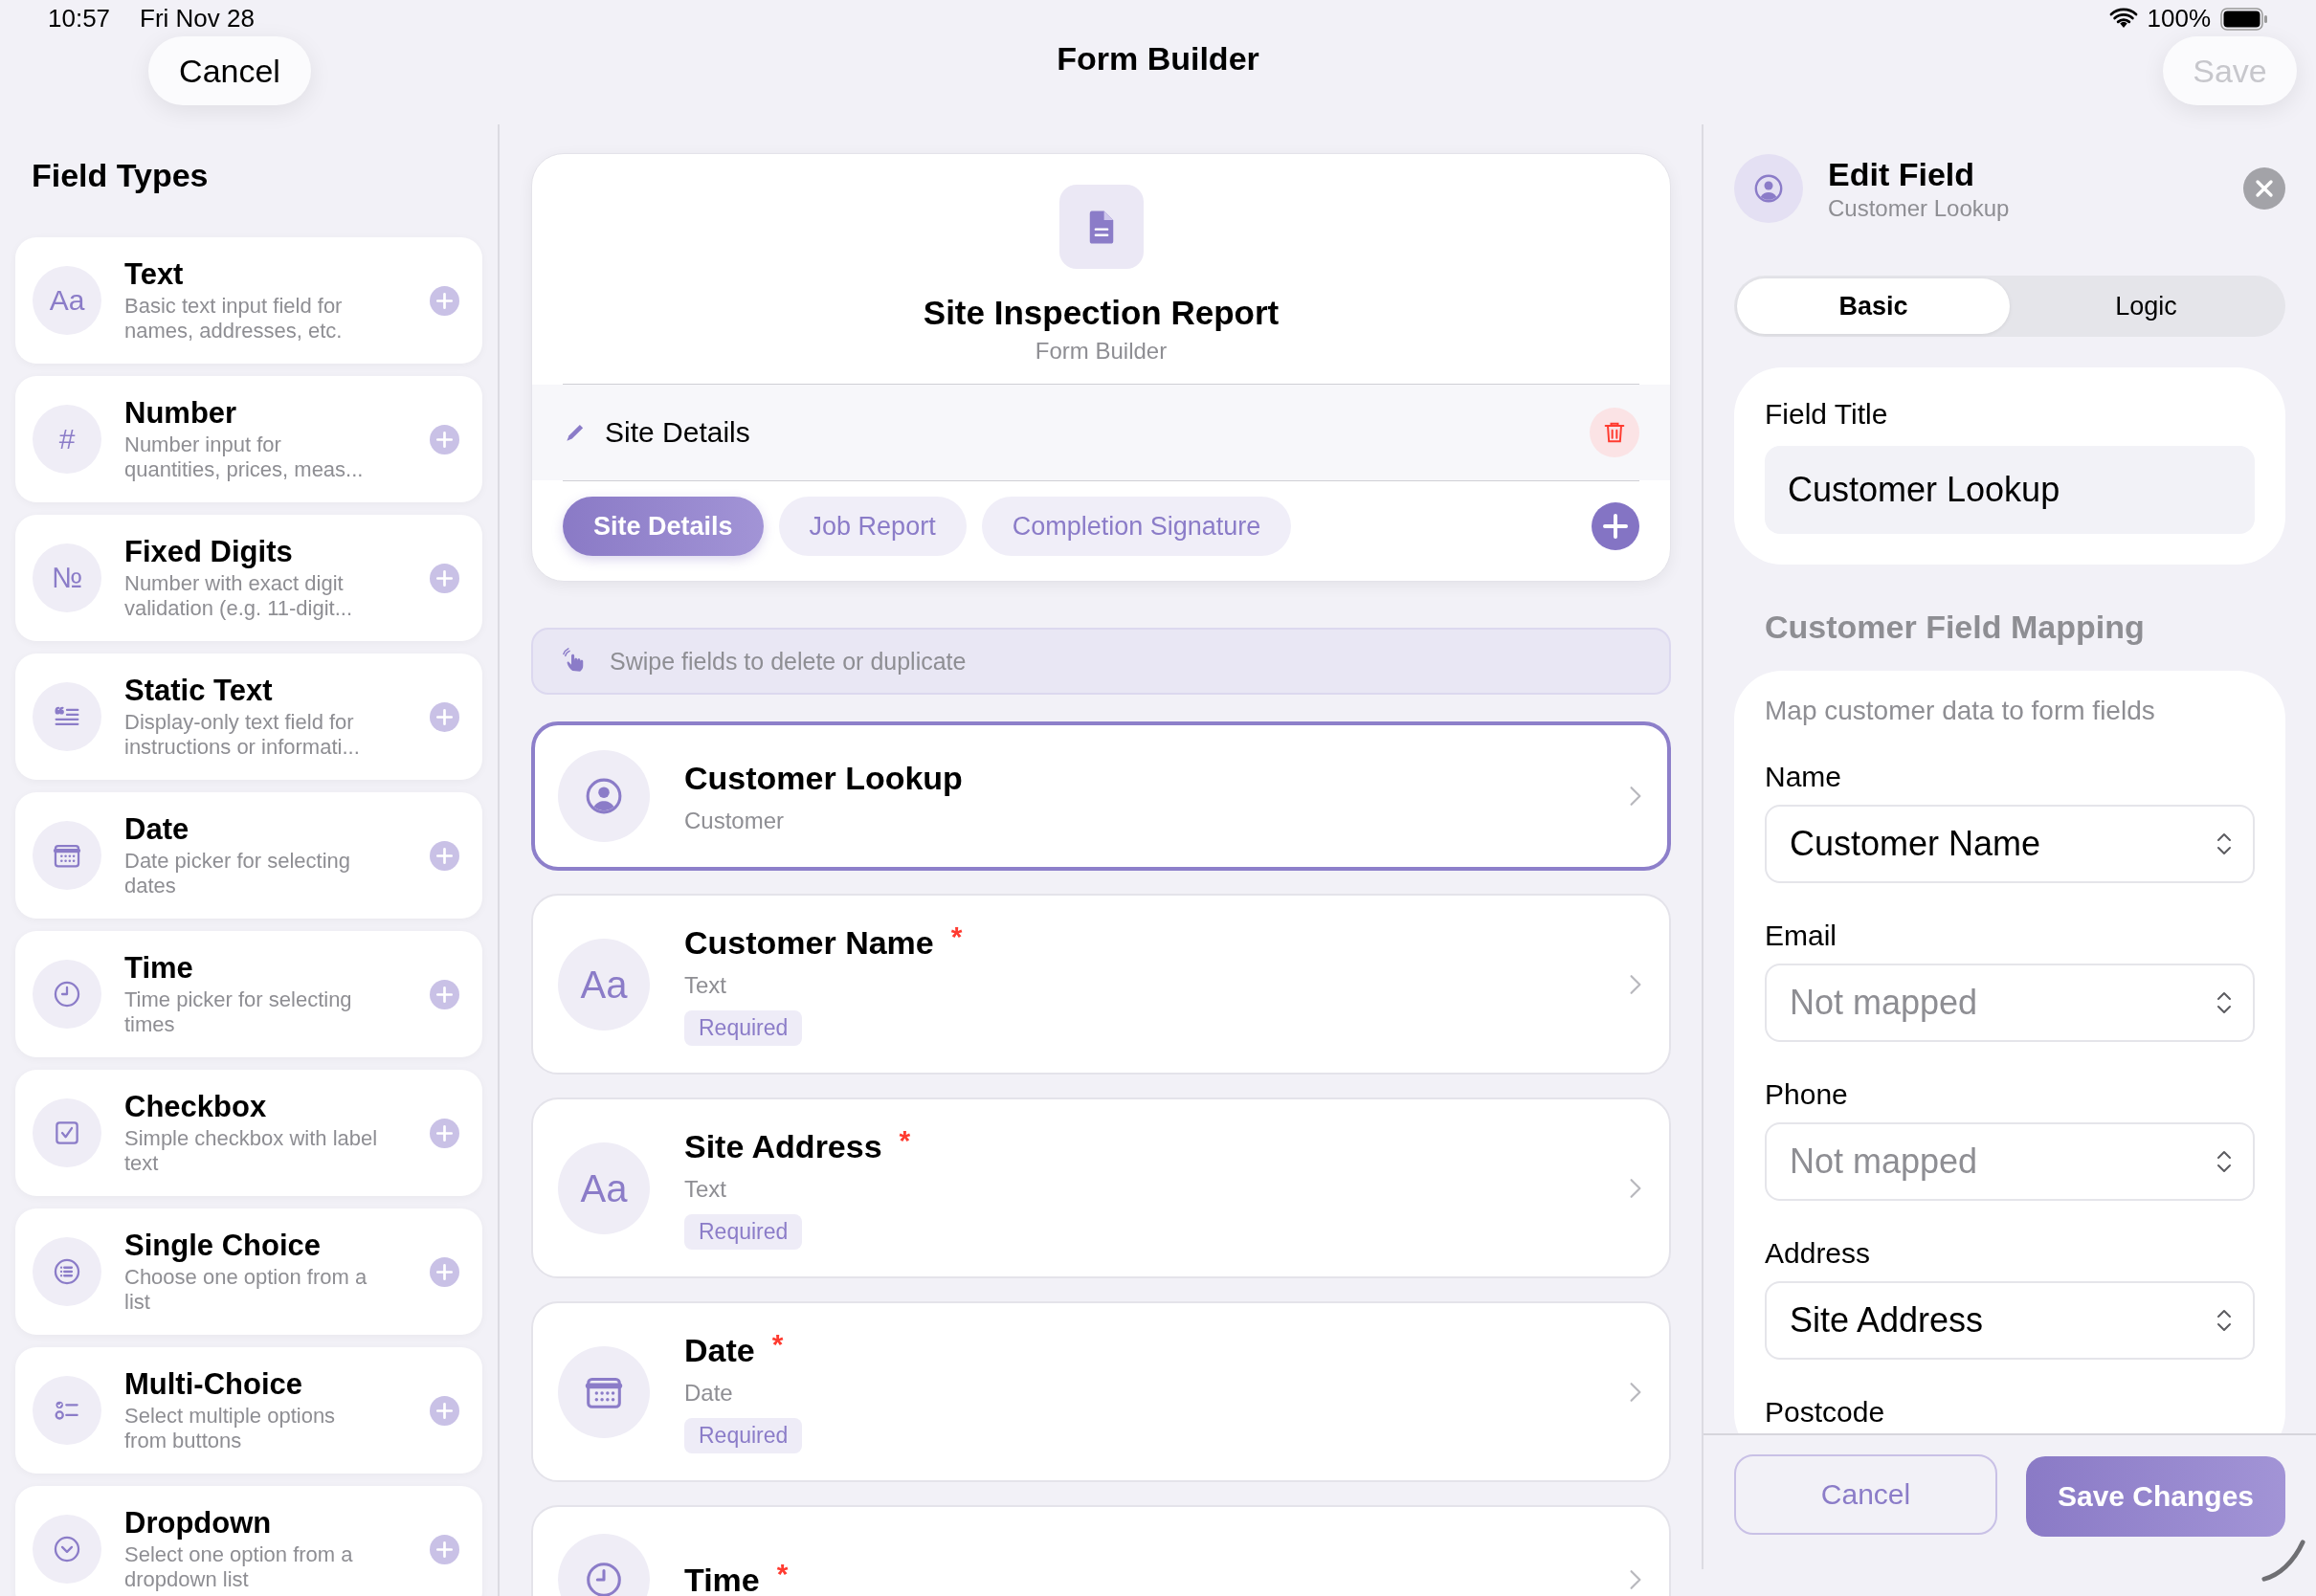 The width and height of the screenshot is (2316, 1596). Describe the element at coordinates (2179, 19) in the screenshot. I see `battery-percent: 100%` at that location.